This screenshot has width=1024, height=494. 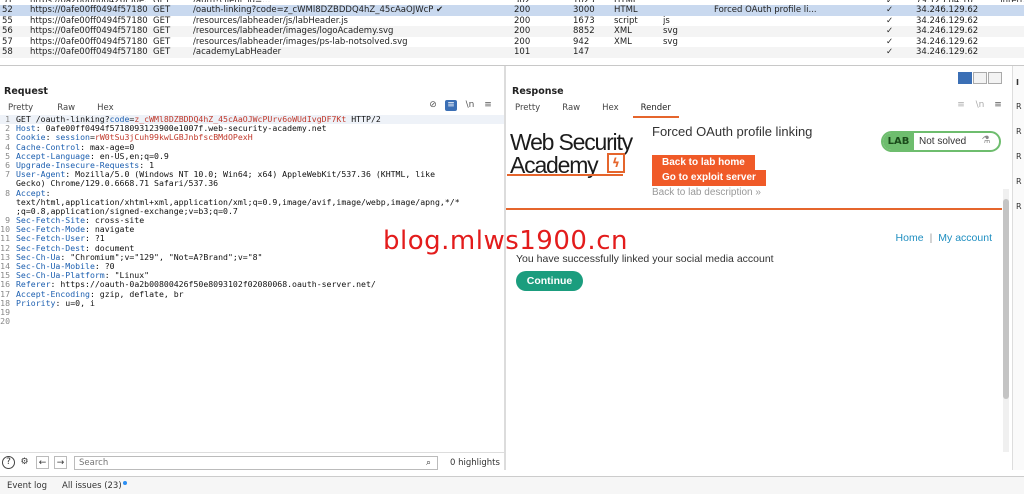 What do you see at coordinates (8, 462) in the screenshot?
I see `help-icon: ?` at bounding box center [8, 462].